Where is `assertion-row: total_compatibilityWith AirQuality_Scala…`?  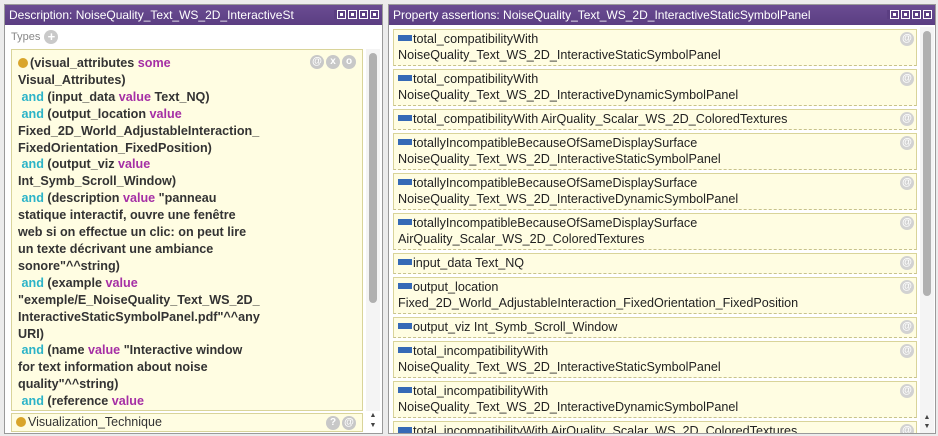 assertion-row: total_compatibilityWith AirQuality_Scala… is located at coordinates (655, 119).